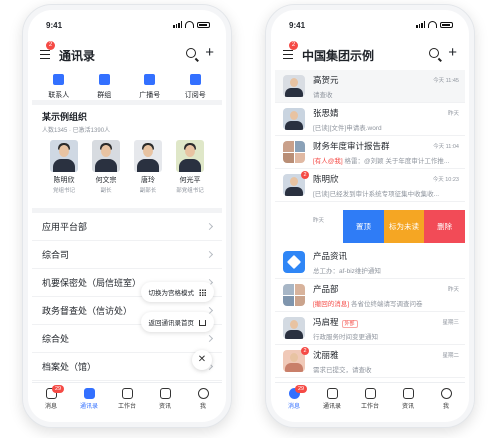 This screenshot has height=438, width=500. I want to click on mark-unread-button: 标为未读, so click(404, 226).